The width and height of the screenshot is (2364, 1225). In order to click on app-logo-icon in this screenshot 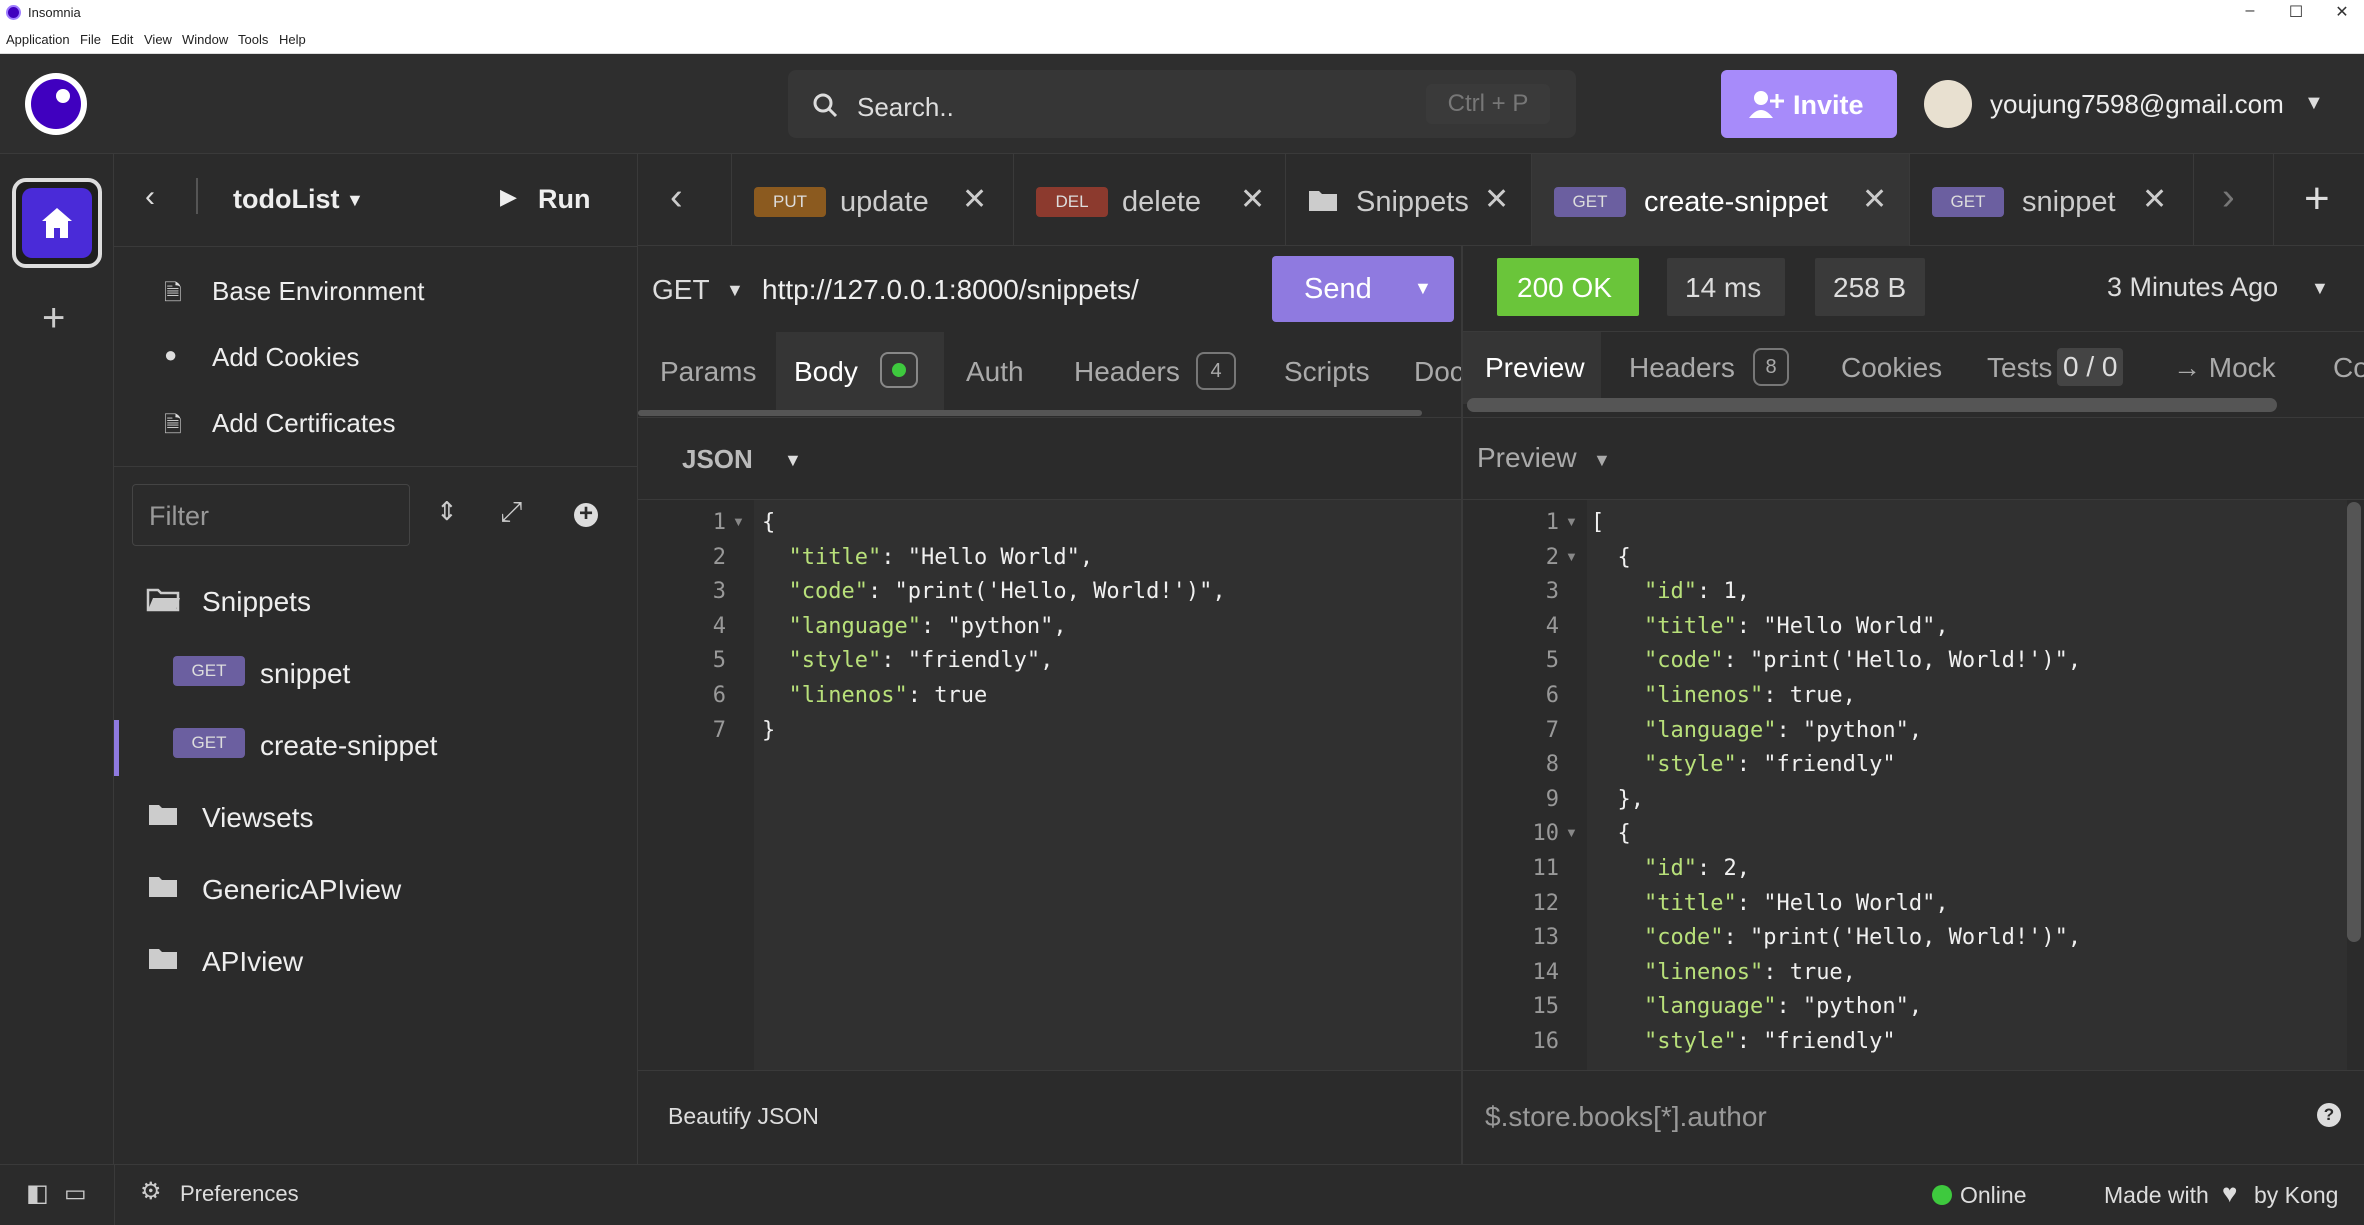, I will do `click(56, 104)`.